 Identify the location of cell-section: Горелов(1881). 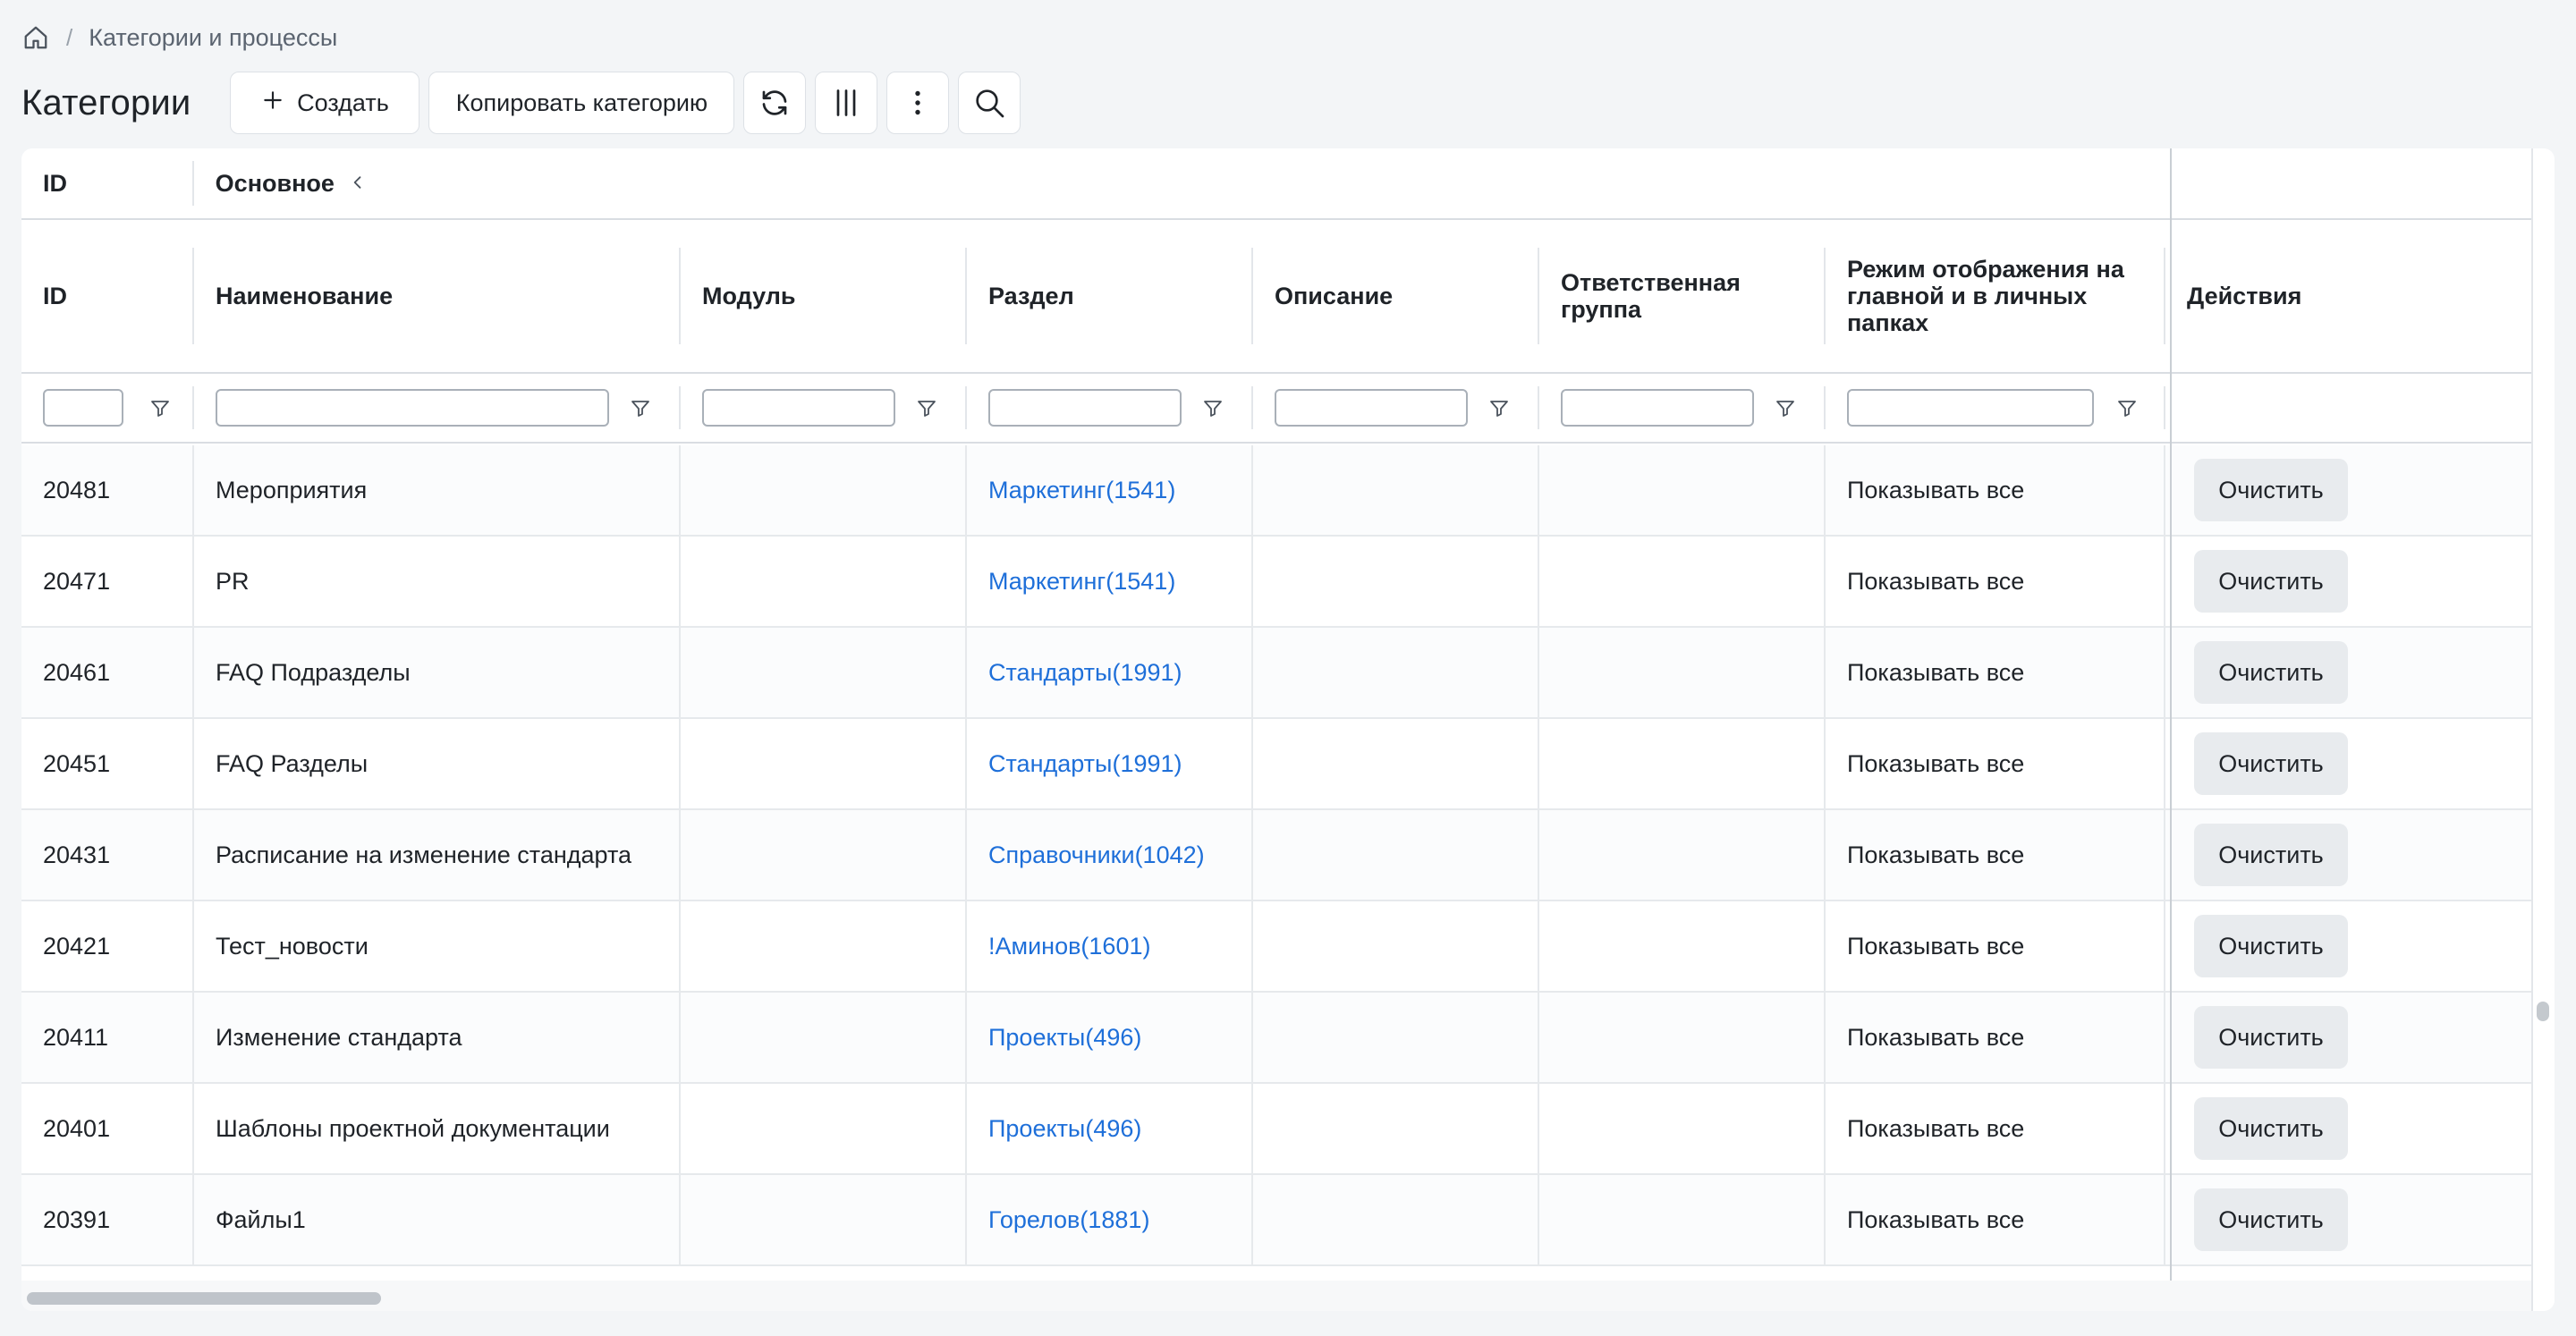
(1110, 1220).